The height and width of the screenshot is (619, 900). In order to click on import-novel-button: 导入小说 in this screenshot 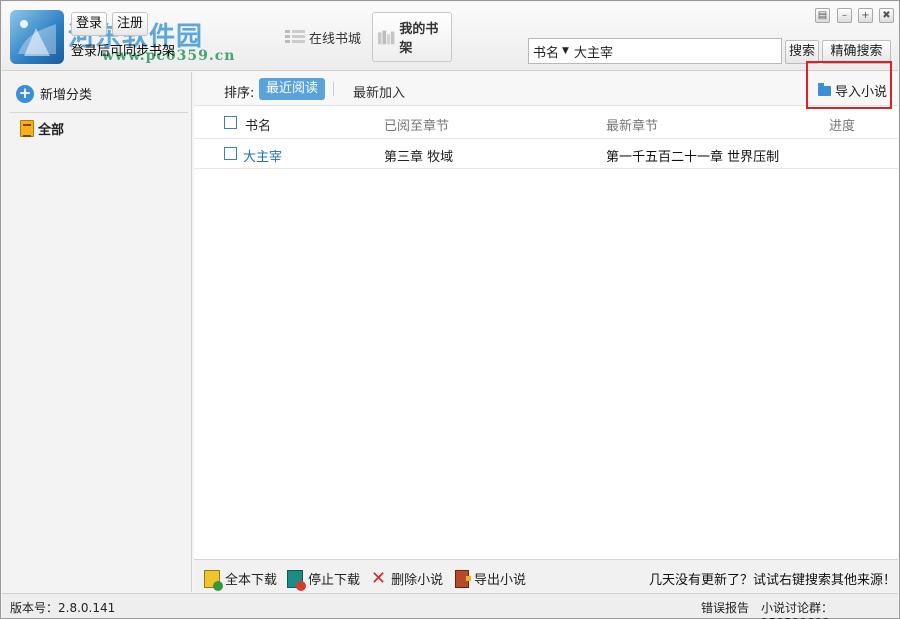, I will do `click(852, 90)`.